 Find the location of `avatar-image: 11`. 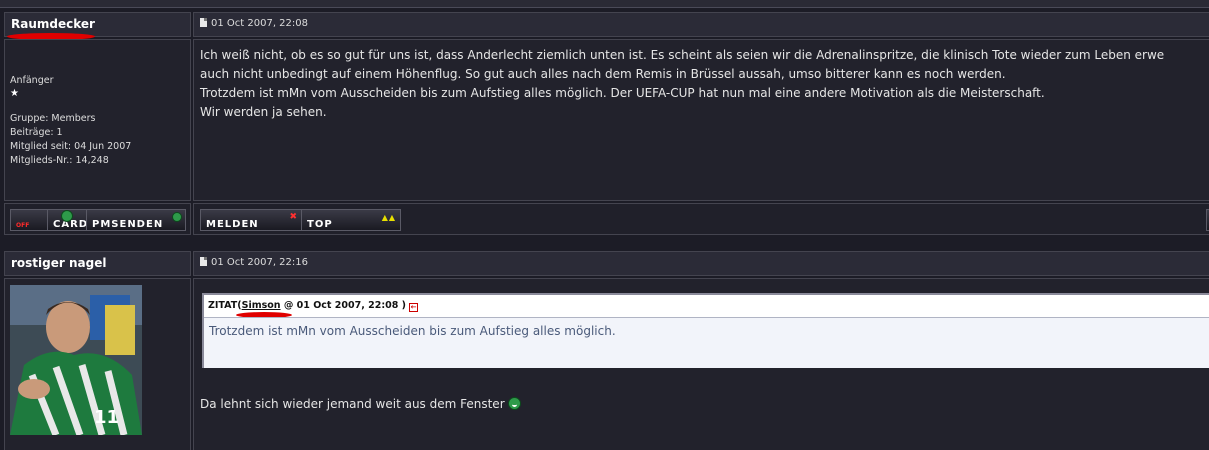

avatar-image: 11 is located at coordinates (76, 360).